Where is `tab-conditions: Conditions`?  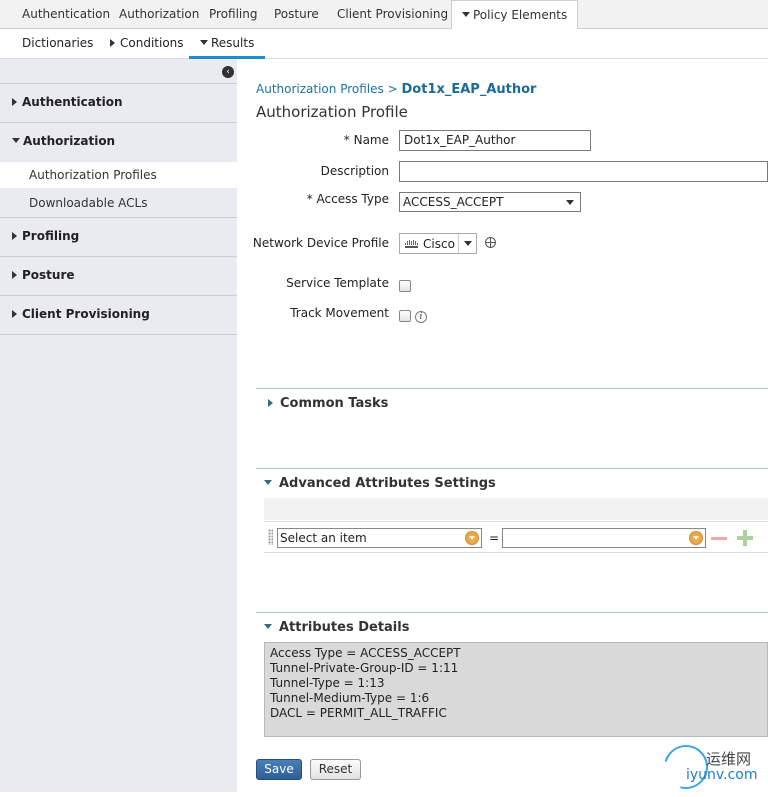
tab-conditions: Conditions is located at coordinates (147, 44).